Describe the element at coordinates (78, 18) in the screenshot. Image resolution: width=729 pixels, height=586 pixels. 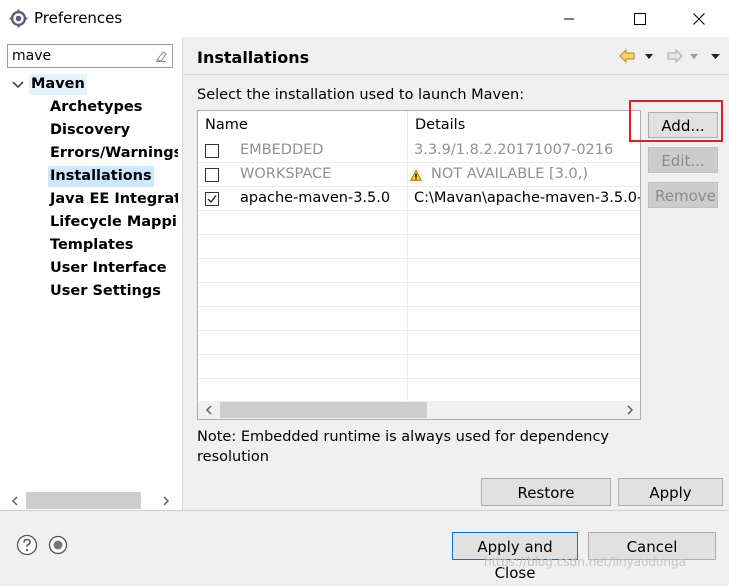
I see `window-title: Preferences` at that location.